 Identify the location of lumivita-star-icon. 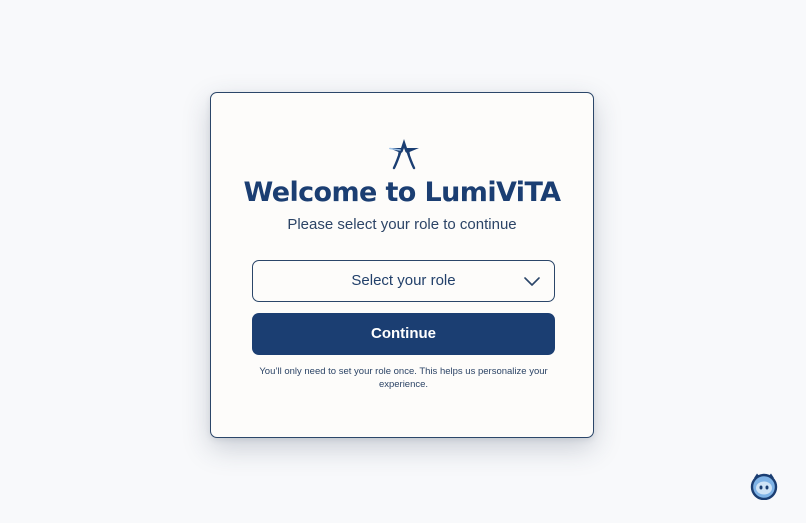
(404, 154).